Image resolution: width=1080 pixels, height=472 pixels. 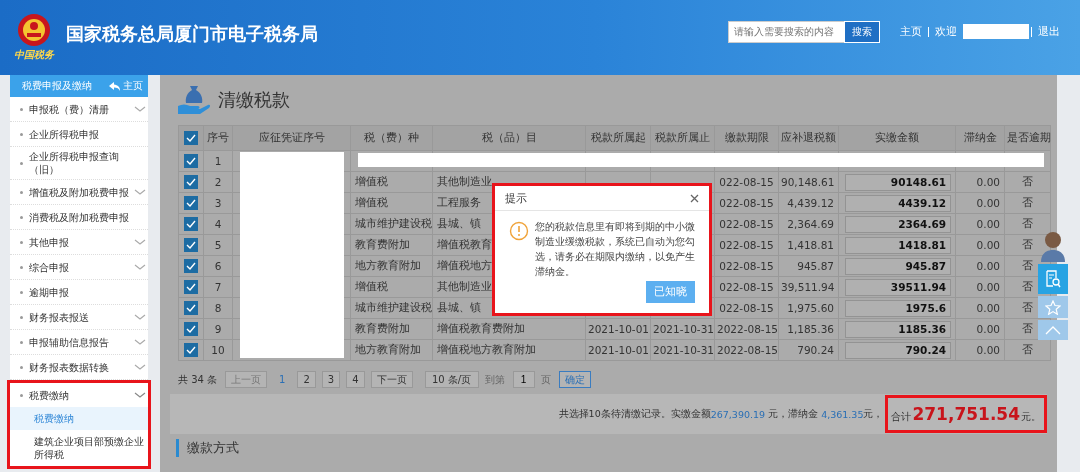 I want to click on amount-field: 39511.94, so click(x=898, y=287).